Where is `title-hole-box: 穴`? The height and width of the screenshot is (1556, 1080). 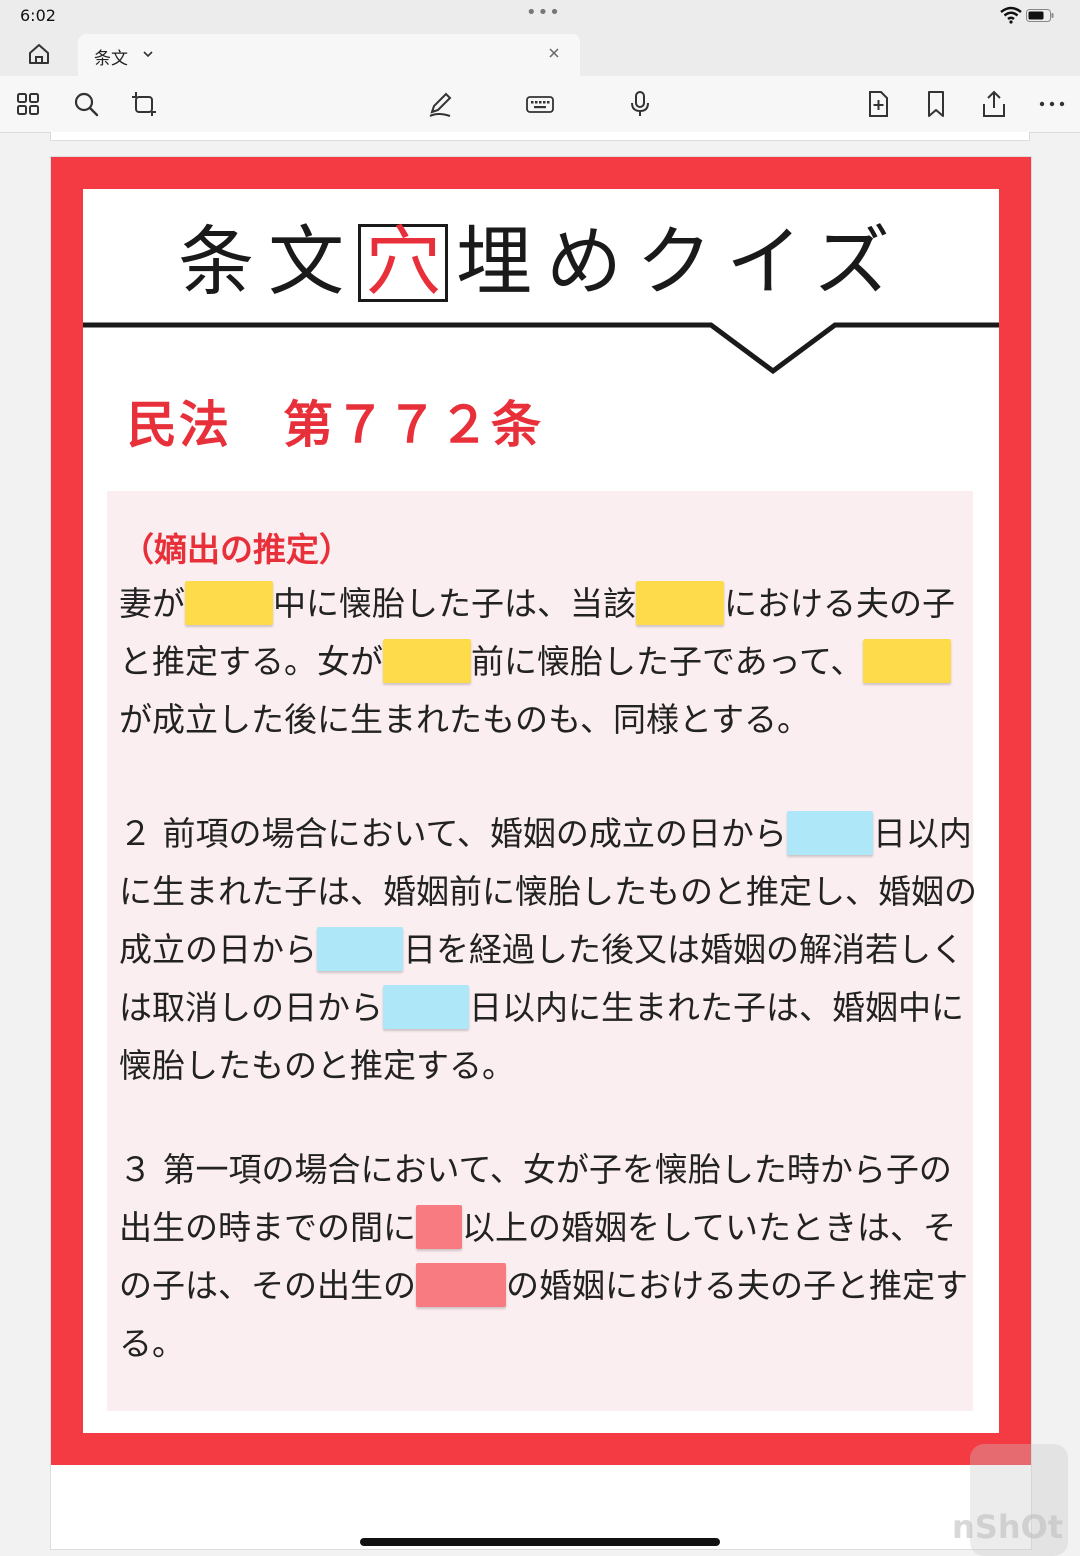 title-hole-box: 穴 is located at coordinates (403, 263).